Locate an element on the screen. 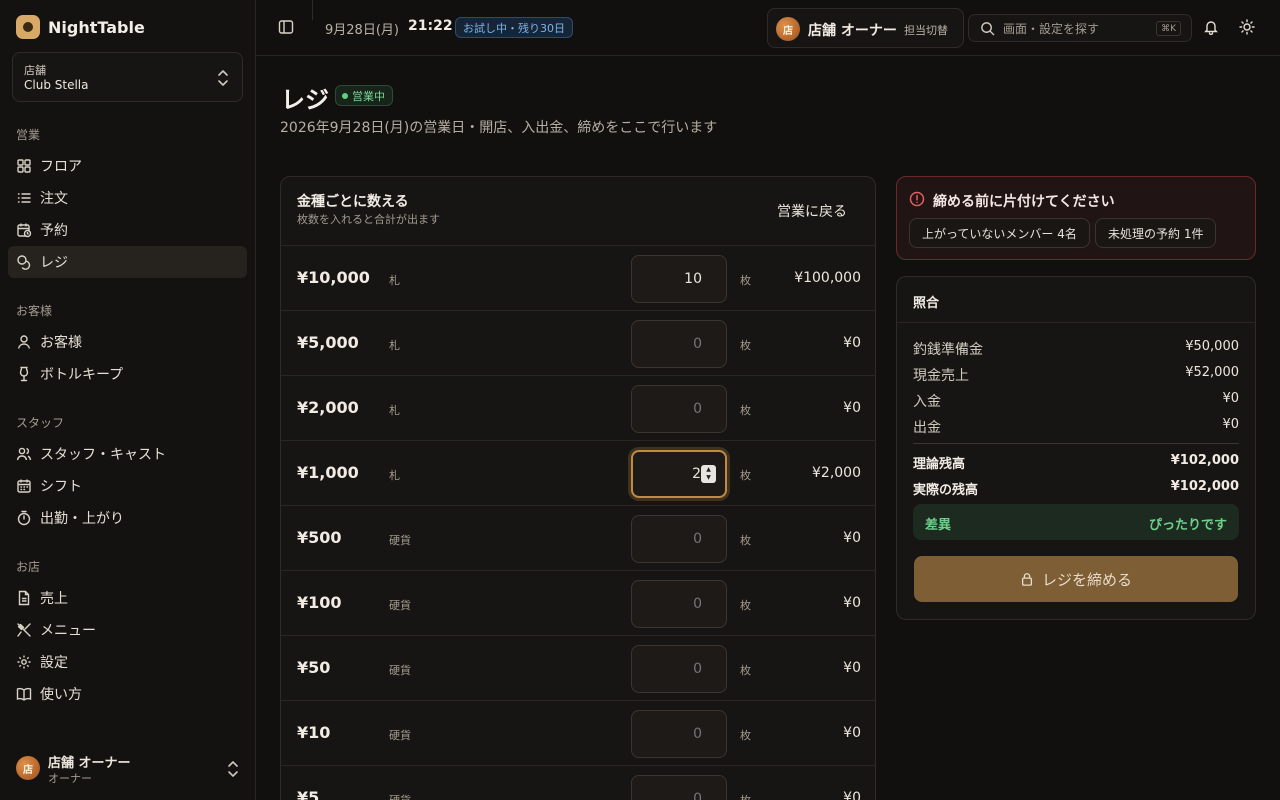  row-value: ¥102,000 is located at coordinates (1204, 460).